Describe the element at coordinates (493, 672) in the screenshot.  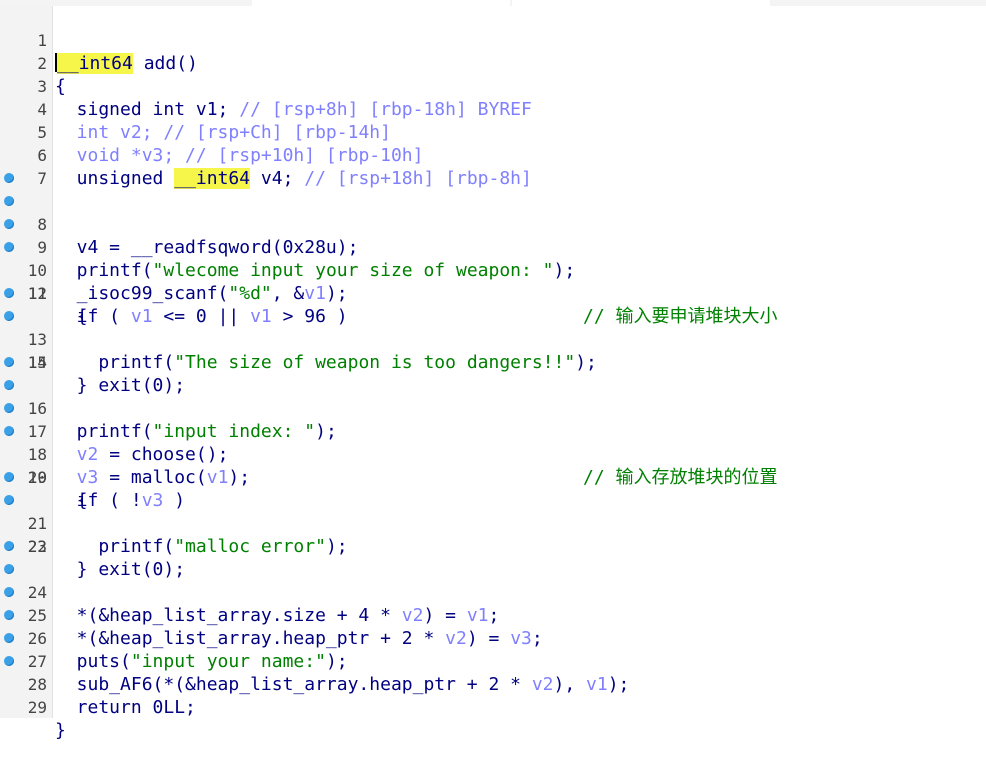
I see `code-line: 28 return 0LL;` at that location.